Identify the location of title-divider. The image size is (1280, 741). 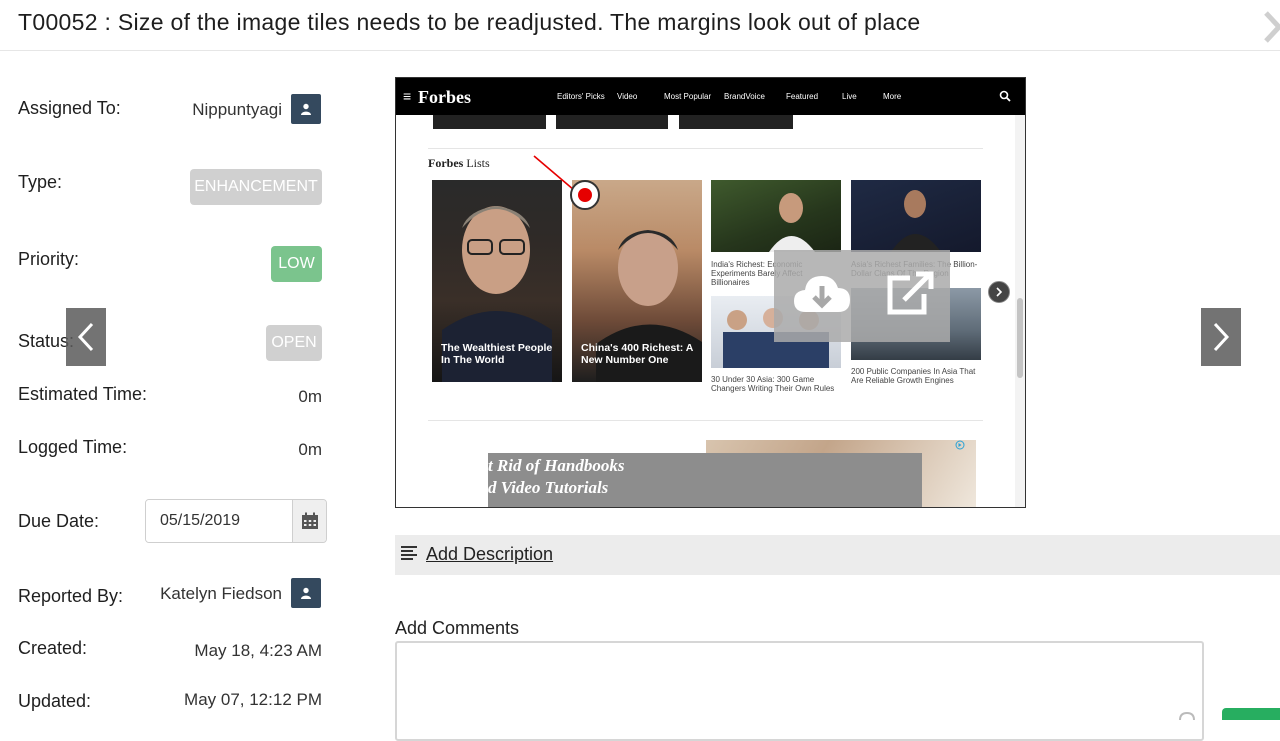
(640, 50).